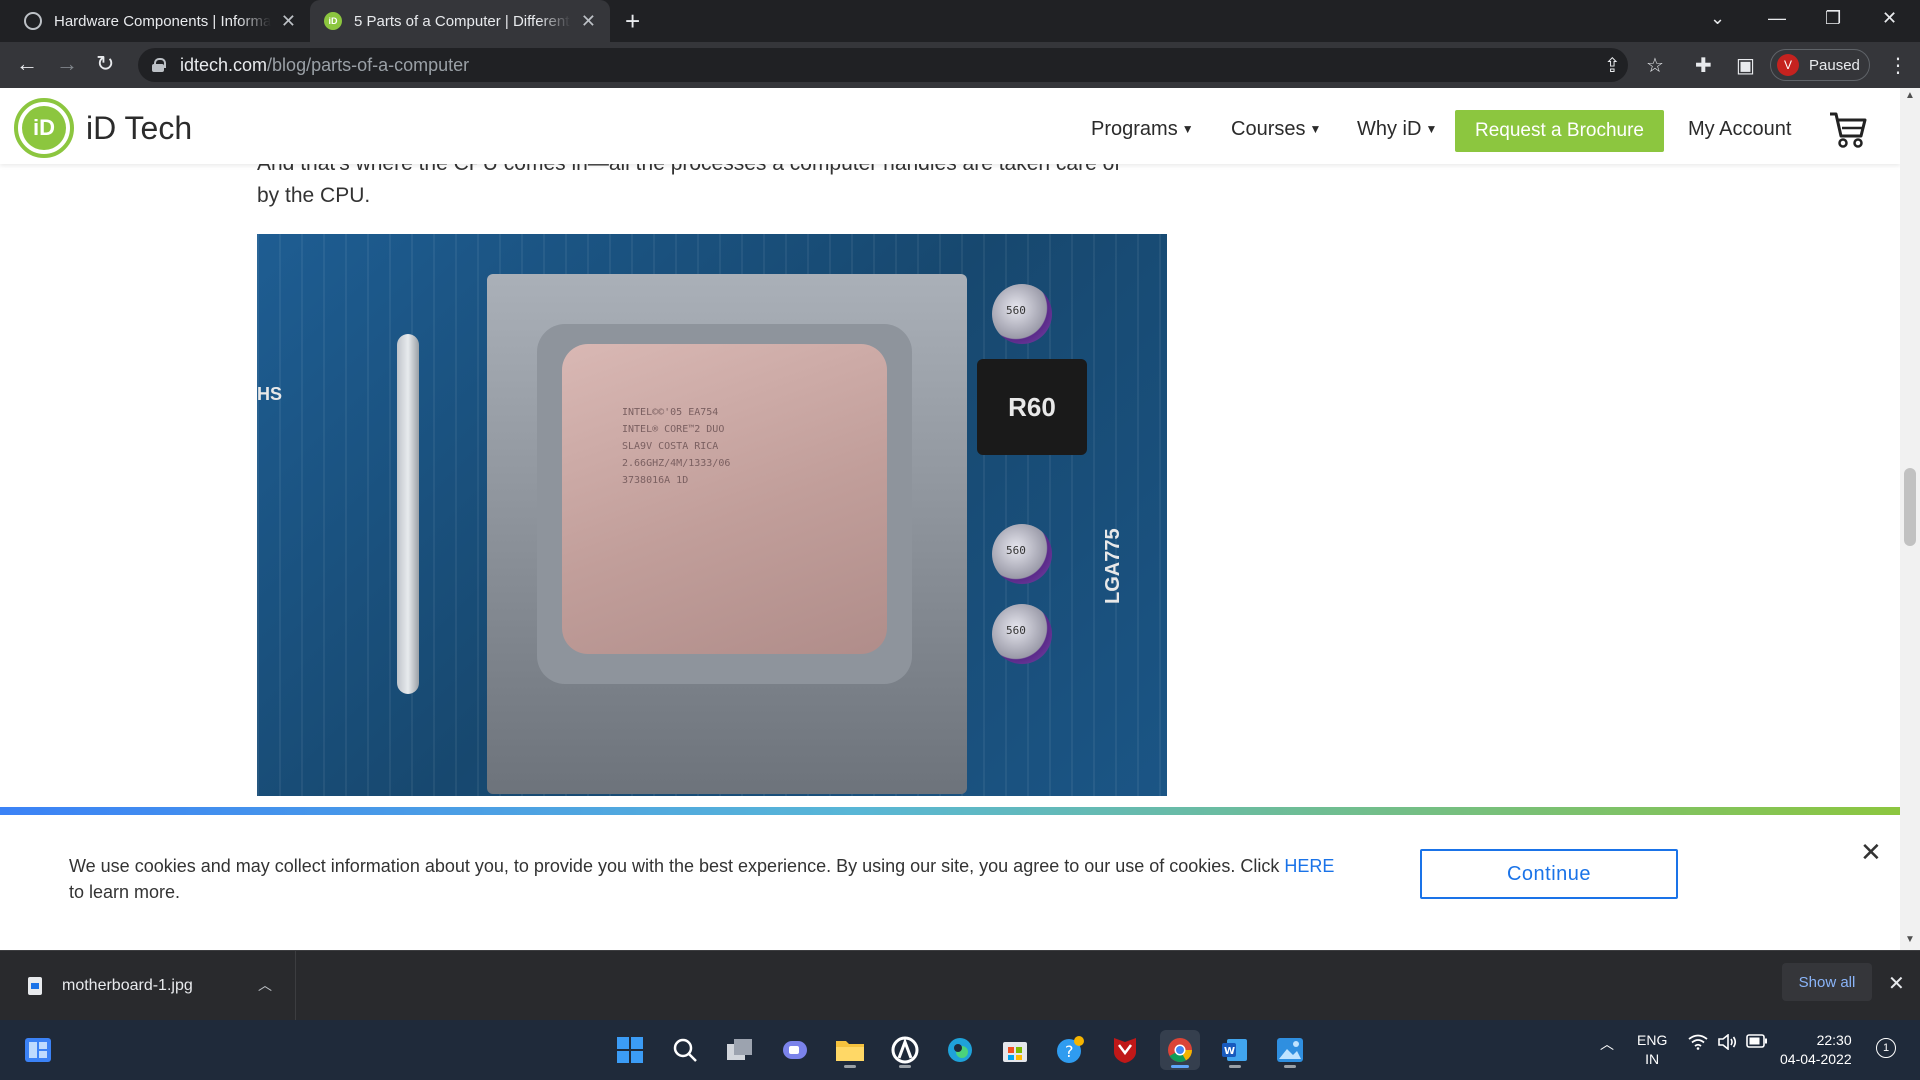 Image resolution: width=1920 pixels, height=1080 pixels. Describe the element at coordinates (1898, 65) in the screenshot. I see `browser-menu-icon: ⋮` at that location.